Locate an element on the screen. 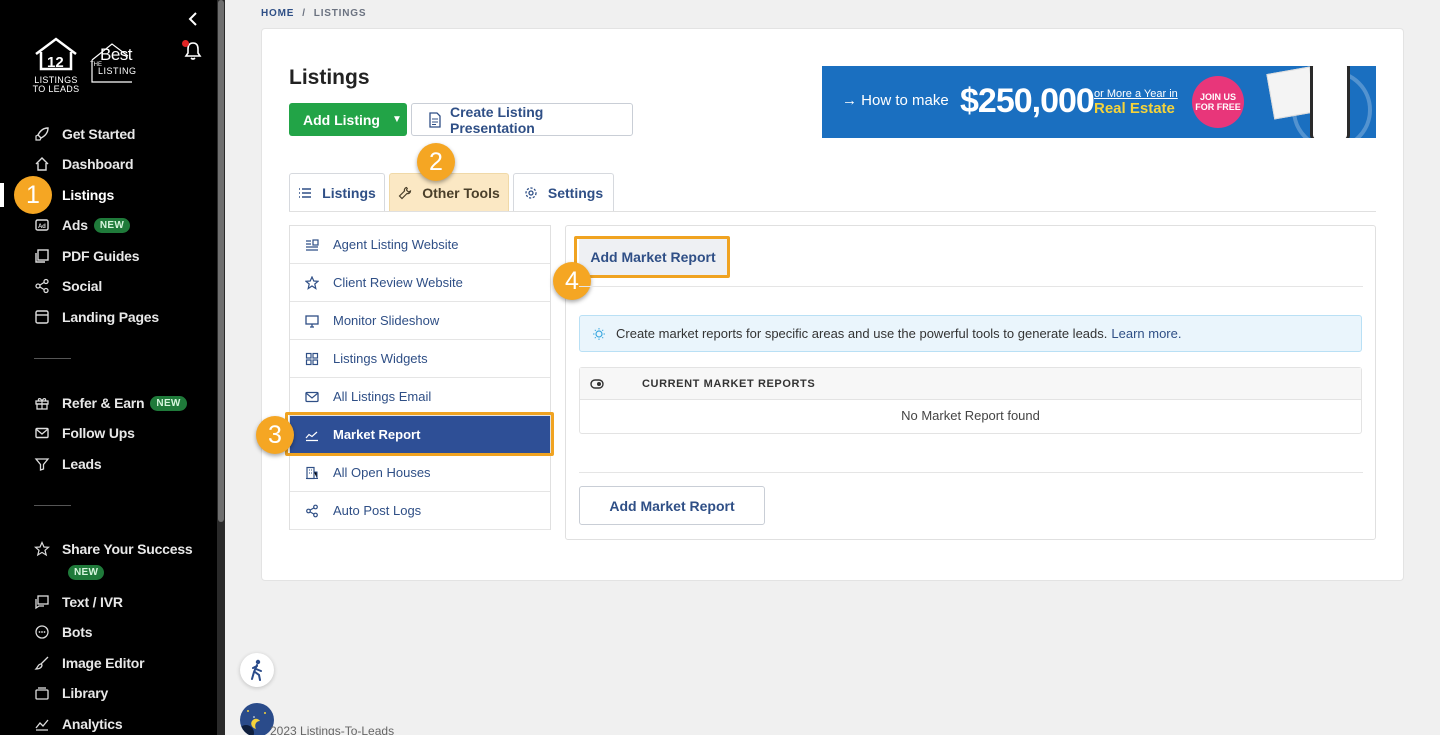  nav-library: Library is located at coordinates (71, 693).